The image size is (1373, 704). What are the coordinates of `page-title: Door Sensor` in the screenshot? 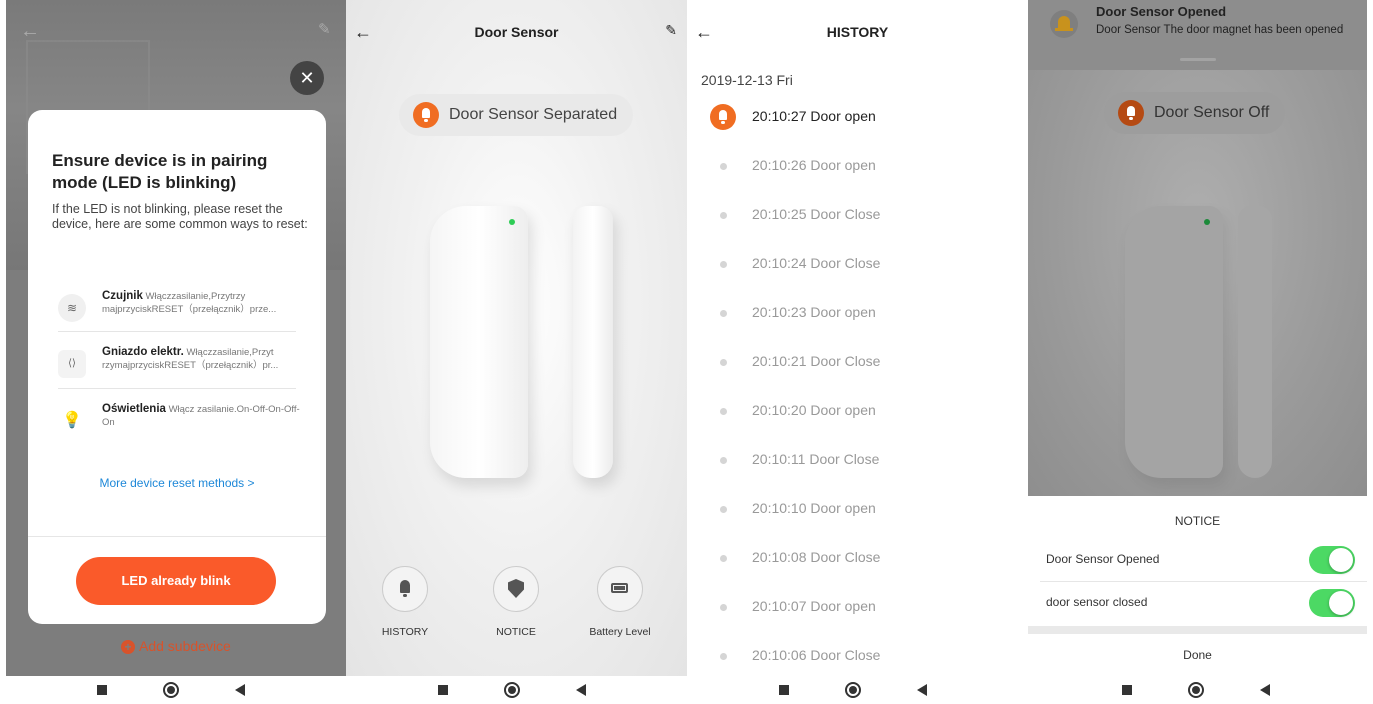 It's located at (516, 32).